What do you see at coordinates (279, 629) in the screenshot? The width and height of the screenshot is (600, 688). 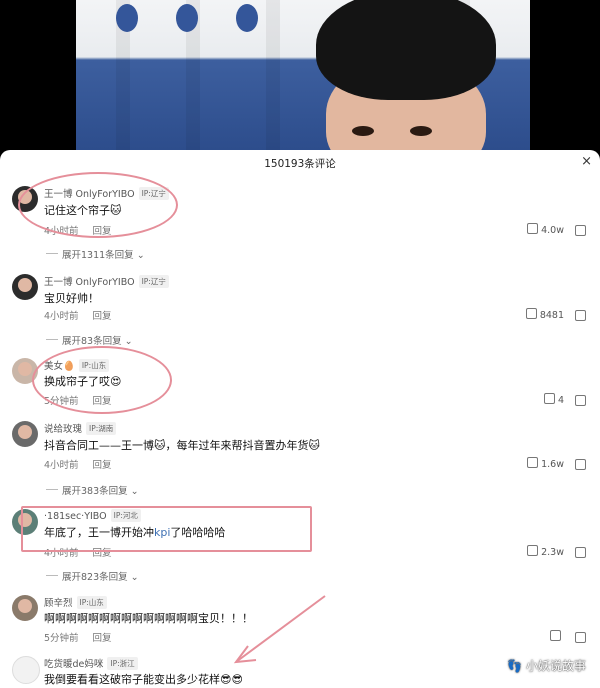 I see `annotation-arrow` at bounding box center [279, 629].